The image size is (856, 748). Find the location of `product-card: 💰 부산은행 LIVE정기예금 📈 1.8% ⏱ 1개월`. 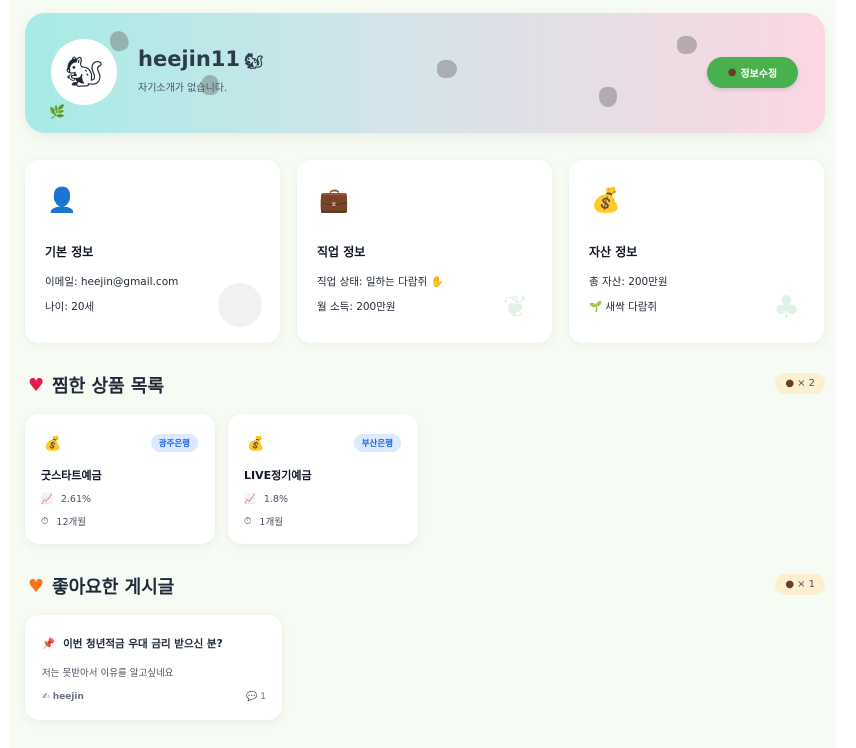

product-card: 💰 부산은행 LIVE정기예금 📈 1.8% ⏱ 1개월 is located at coordinates (323, 479).